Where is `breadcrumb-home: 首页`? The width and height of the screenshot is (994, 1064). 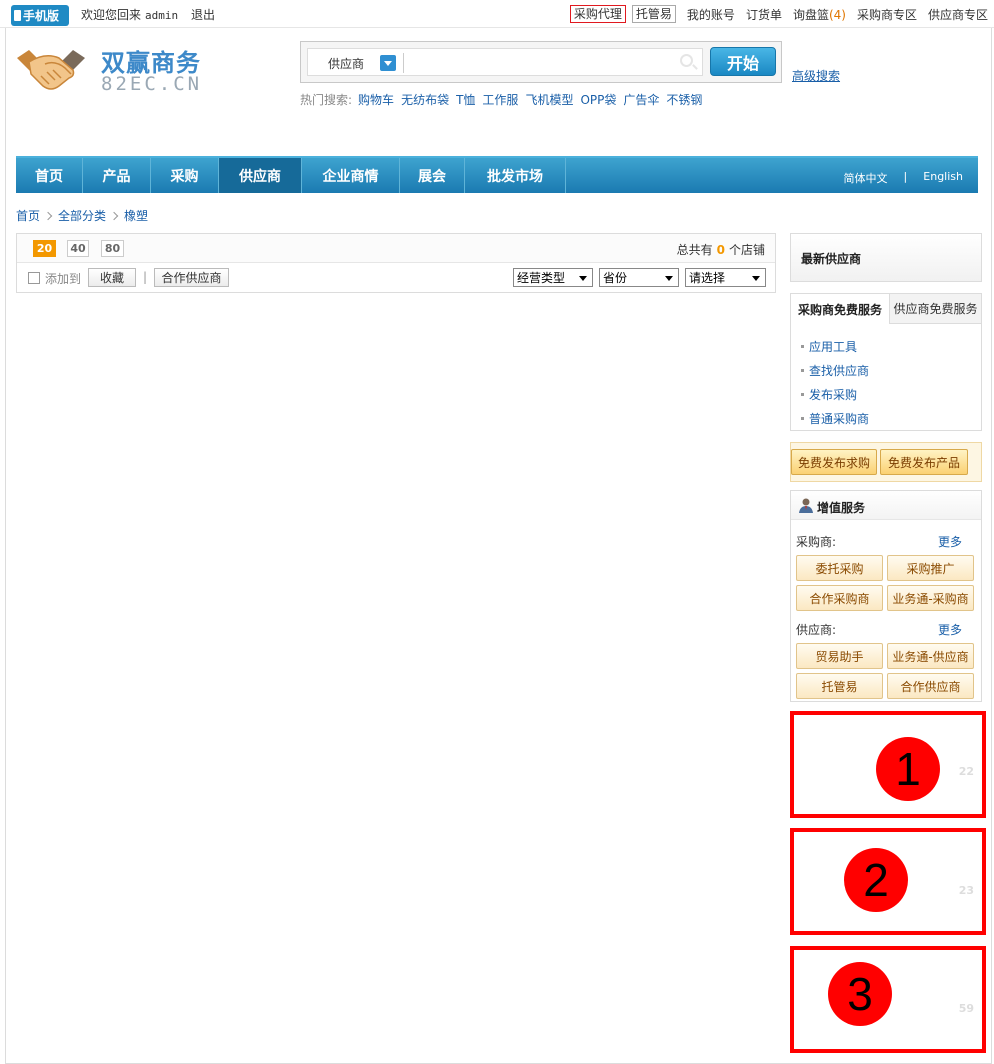 breadcrumb-home: 首页 is located at coordinates (28, 215).